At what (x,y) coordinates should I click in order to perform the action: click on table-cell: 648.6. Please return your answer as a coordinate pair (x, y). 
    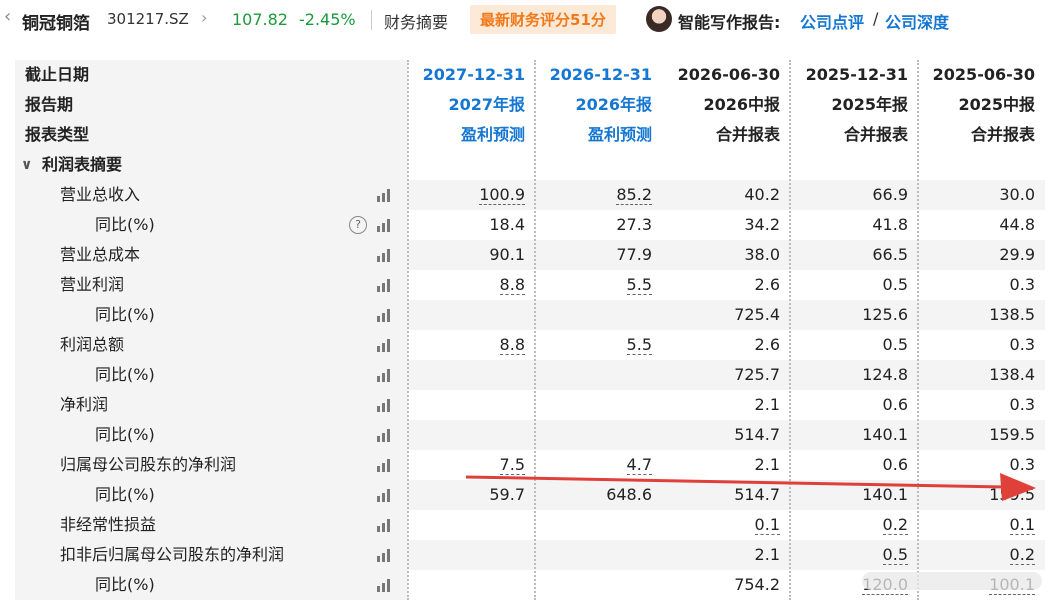
    Looking at the image, I should click on (629, 494).